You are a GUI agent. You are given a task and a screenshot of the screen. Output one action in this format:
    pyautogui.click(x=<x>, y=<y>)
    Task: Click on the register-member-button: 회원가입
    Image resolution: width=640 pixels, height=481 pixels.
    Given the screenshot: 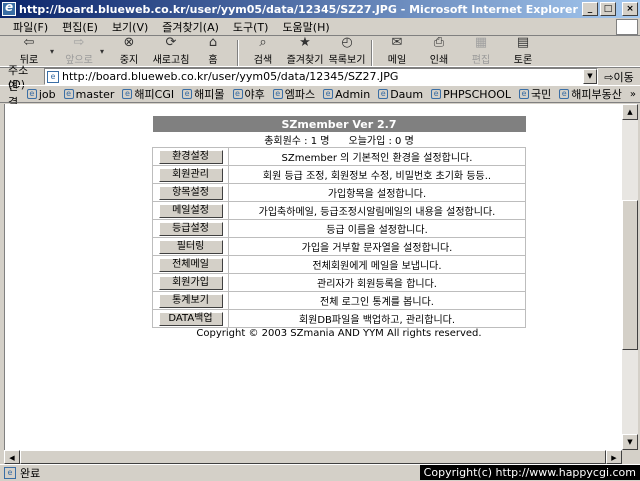 What is the action you would take?
    pyautogui.click(x=190, y=283)
    